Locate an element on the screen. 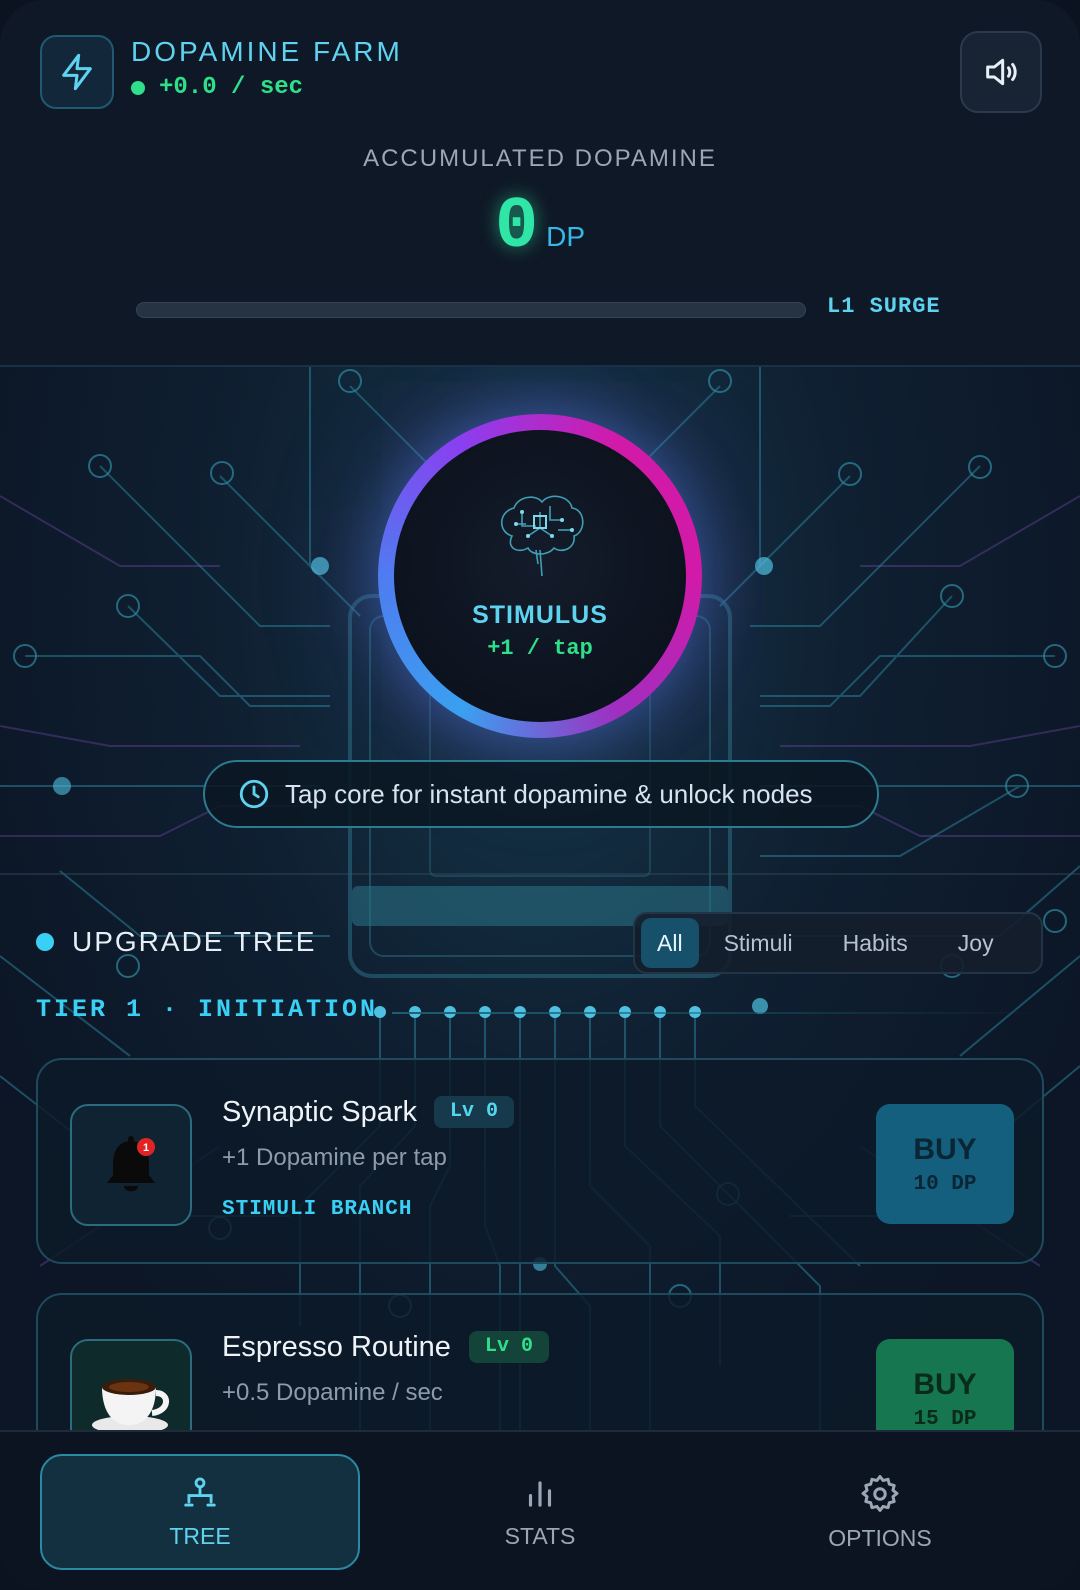  espresso-cup-icon is located at coordinates (131, 1400).